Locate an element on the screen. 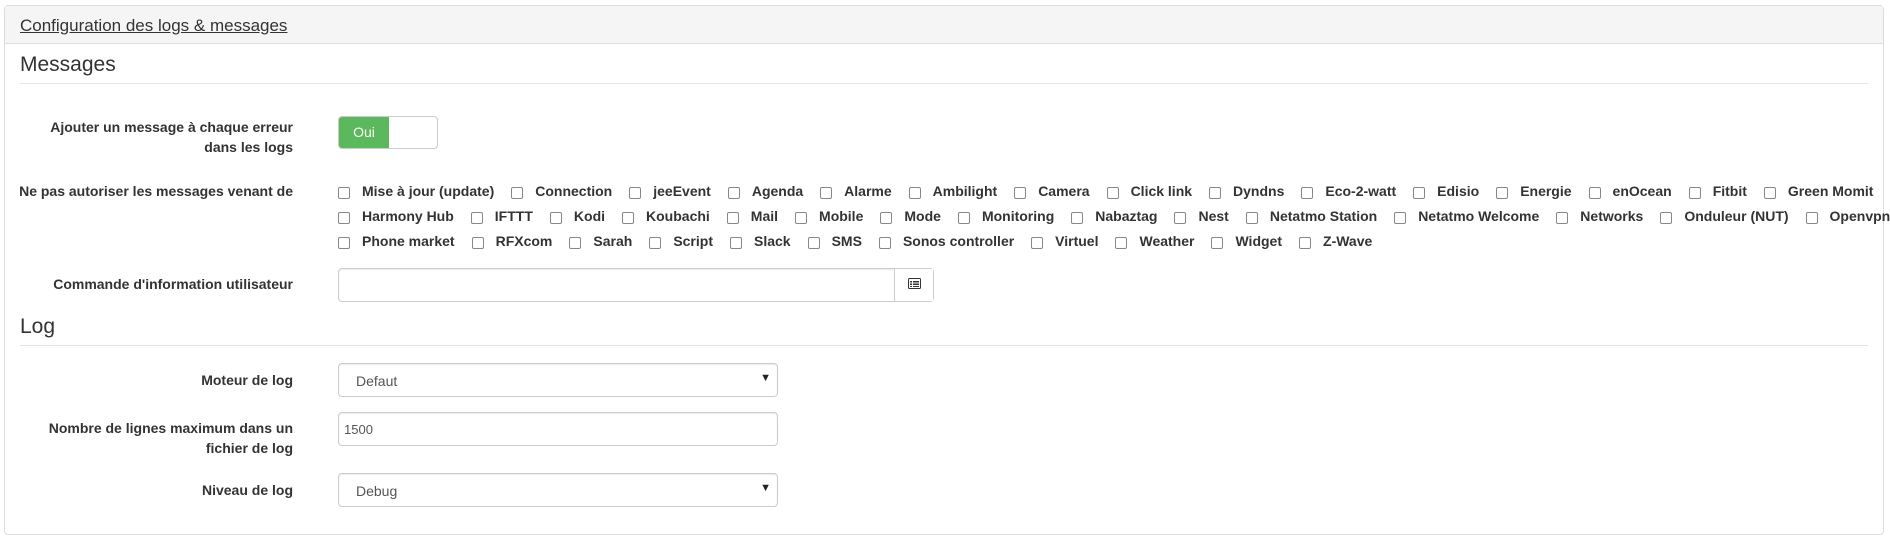 Image resolution: width=1890 pixels, height=543 pixels. plugin-checkbox-item: Koubachi is located at coordinates (666, 216).